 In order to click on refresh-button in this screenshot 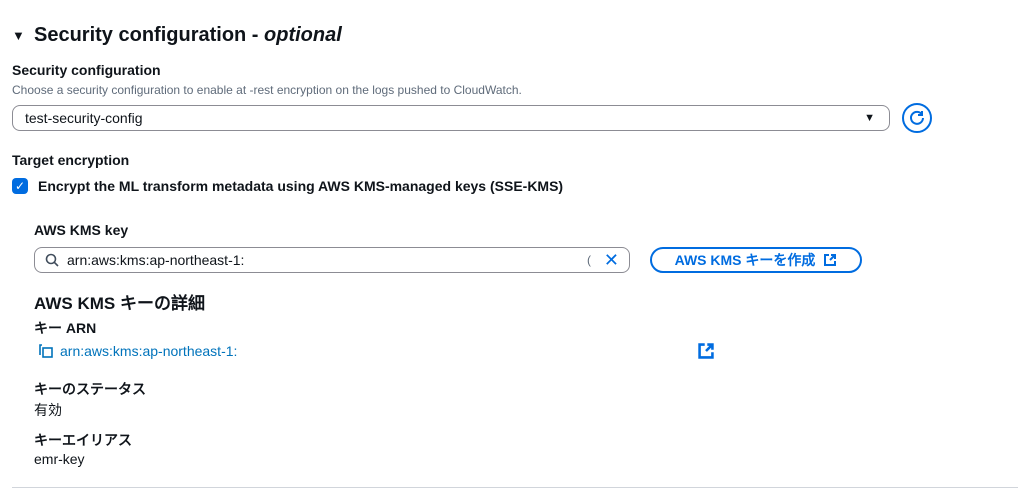, I will do `click(917, 118)`.